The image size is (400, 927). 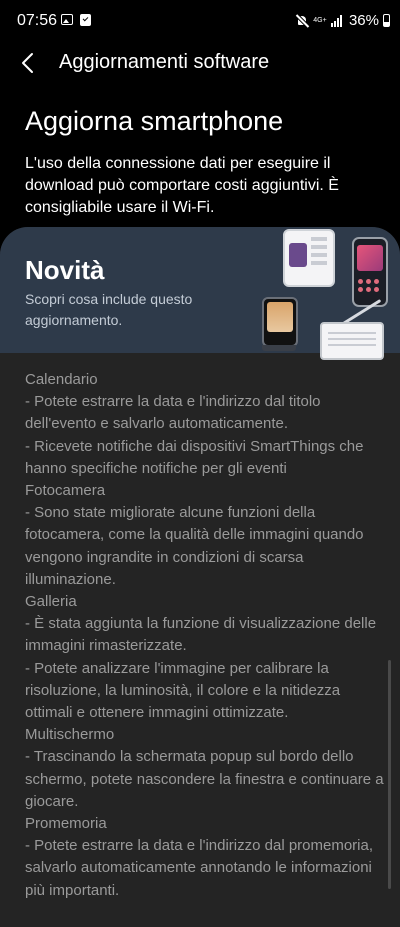 What do you see at coordinates (85, 20) in the screenshot?
I see `task-check-icon` at bounding box center [85, 20].